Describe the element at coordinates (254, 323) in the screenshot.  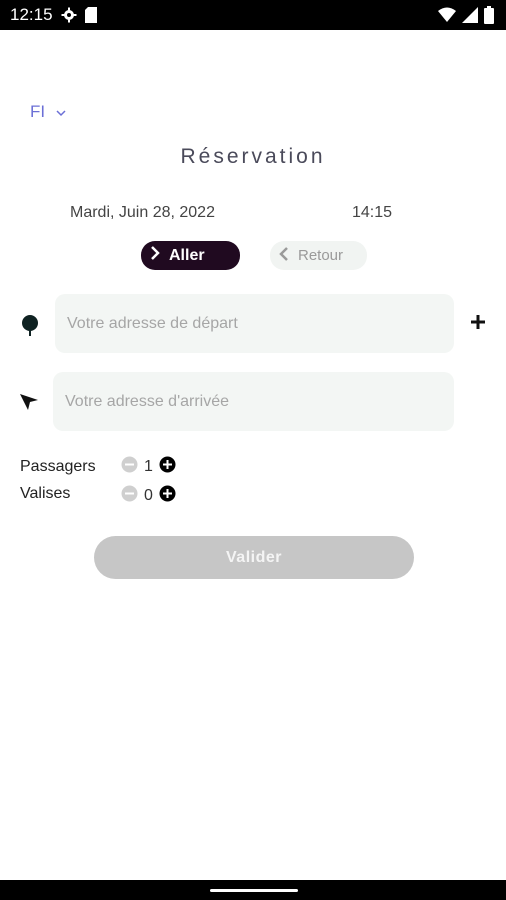
I see `departure-address-input: Votre adresse de départ` at that location.